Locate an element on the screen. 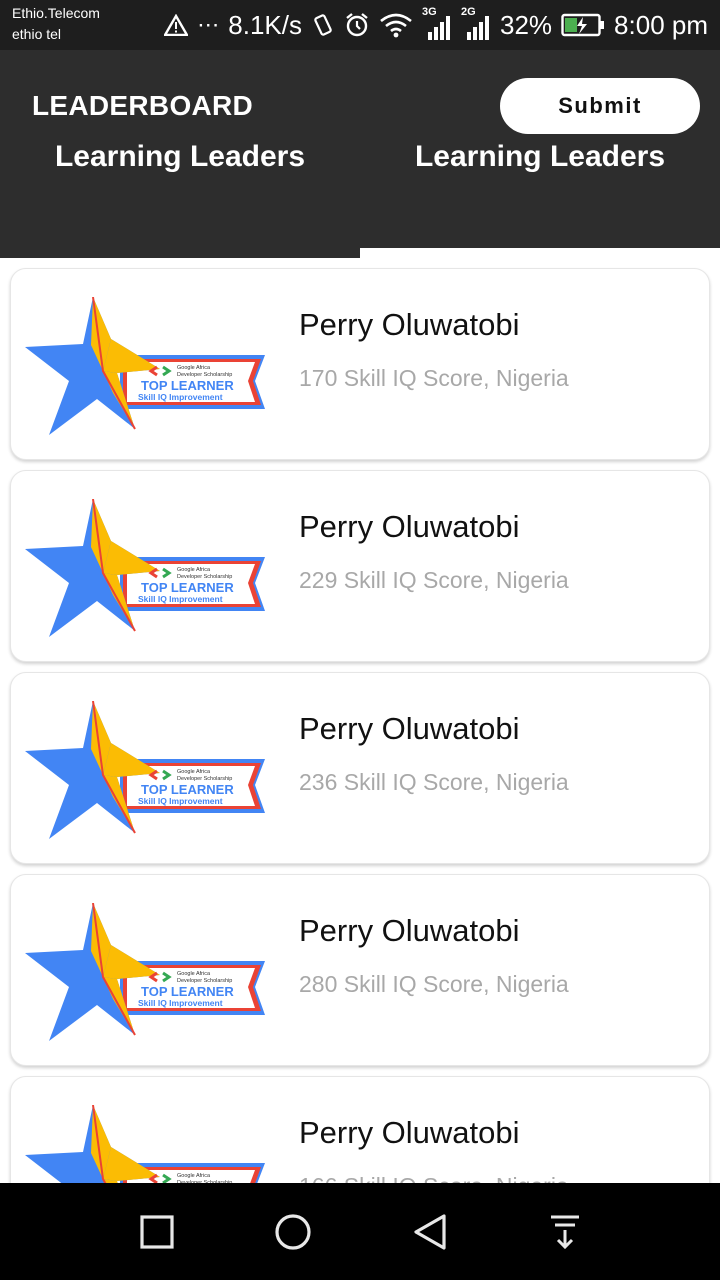 The image size is (720, 1280). leader-score-country: 280 Skill IQ Score, Nigeria is located at coordinates (434, 984).